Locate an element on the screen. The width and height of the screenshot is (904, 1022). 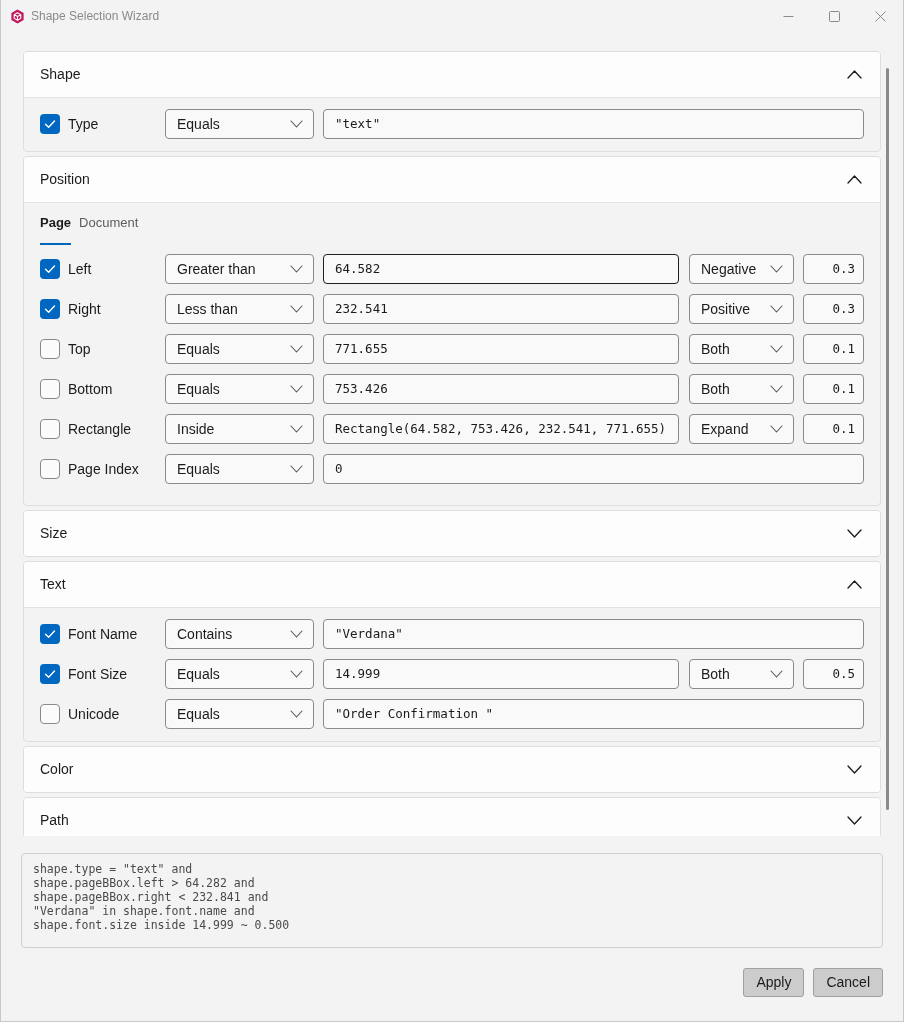
value-field: 0 is located at coordinates (593, 469).